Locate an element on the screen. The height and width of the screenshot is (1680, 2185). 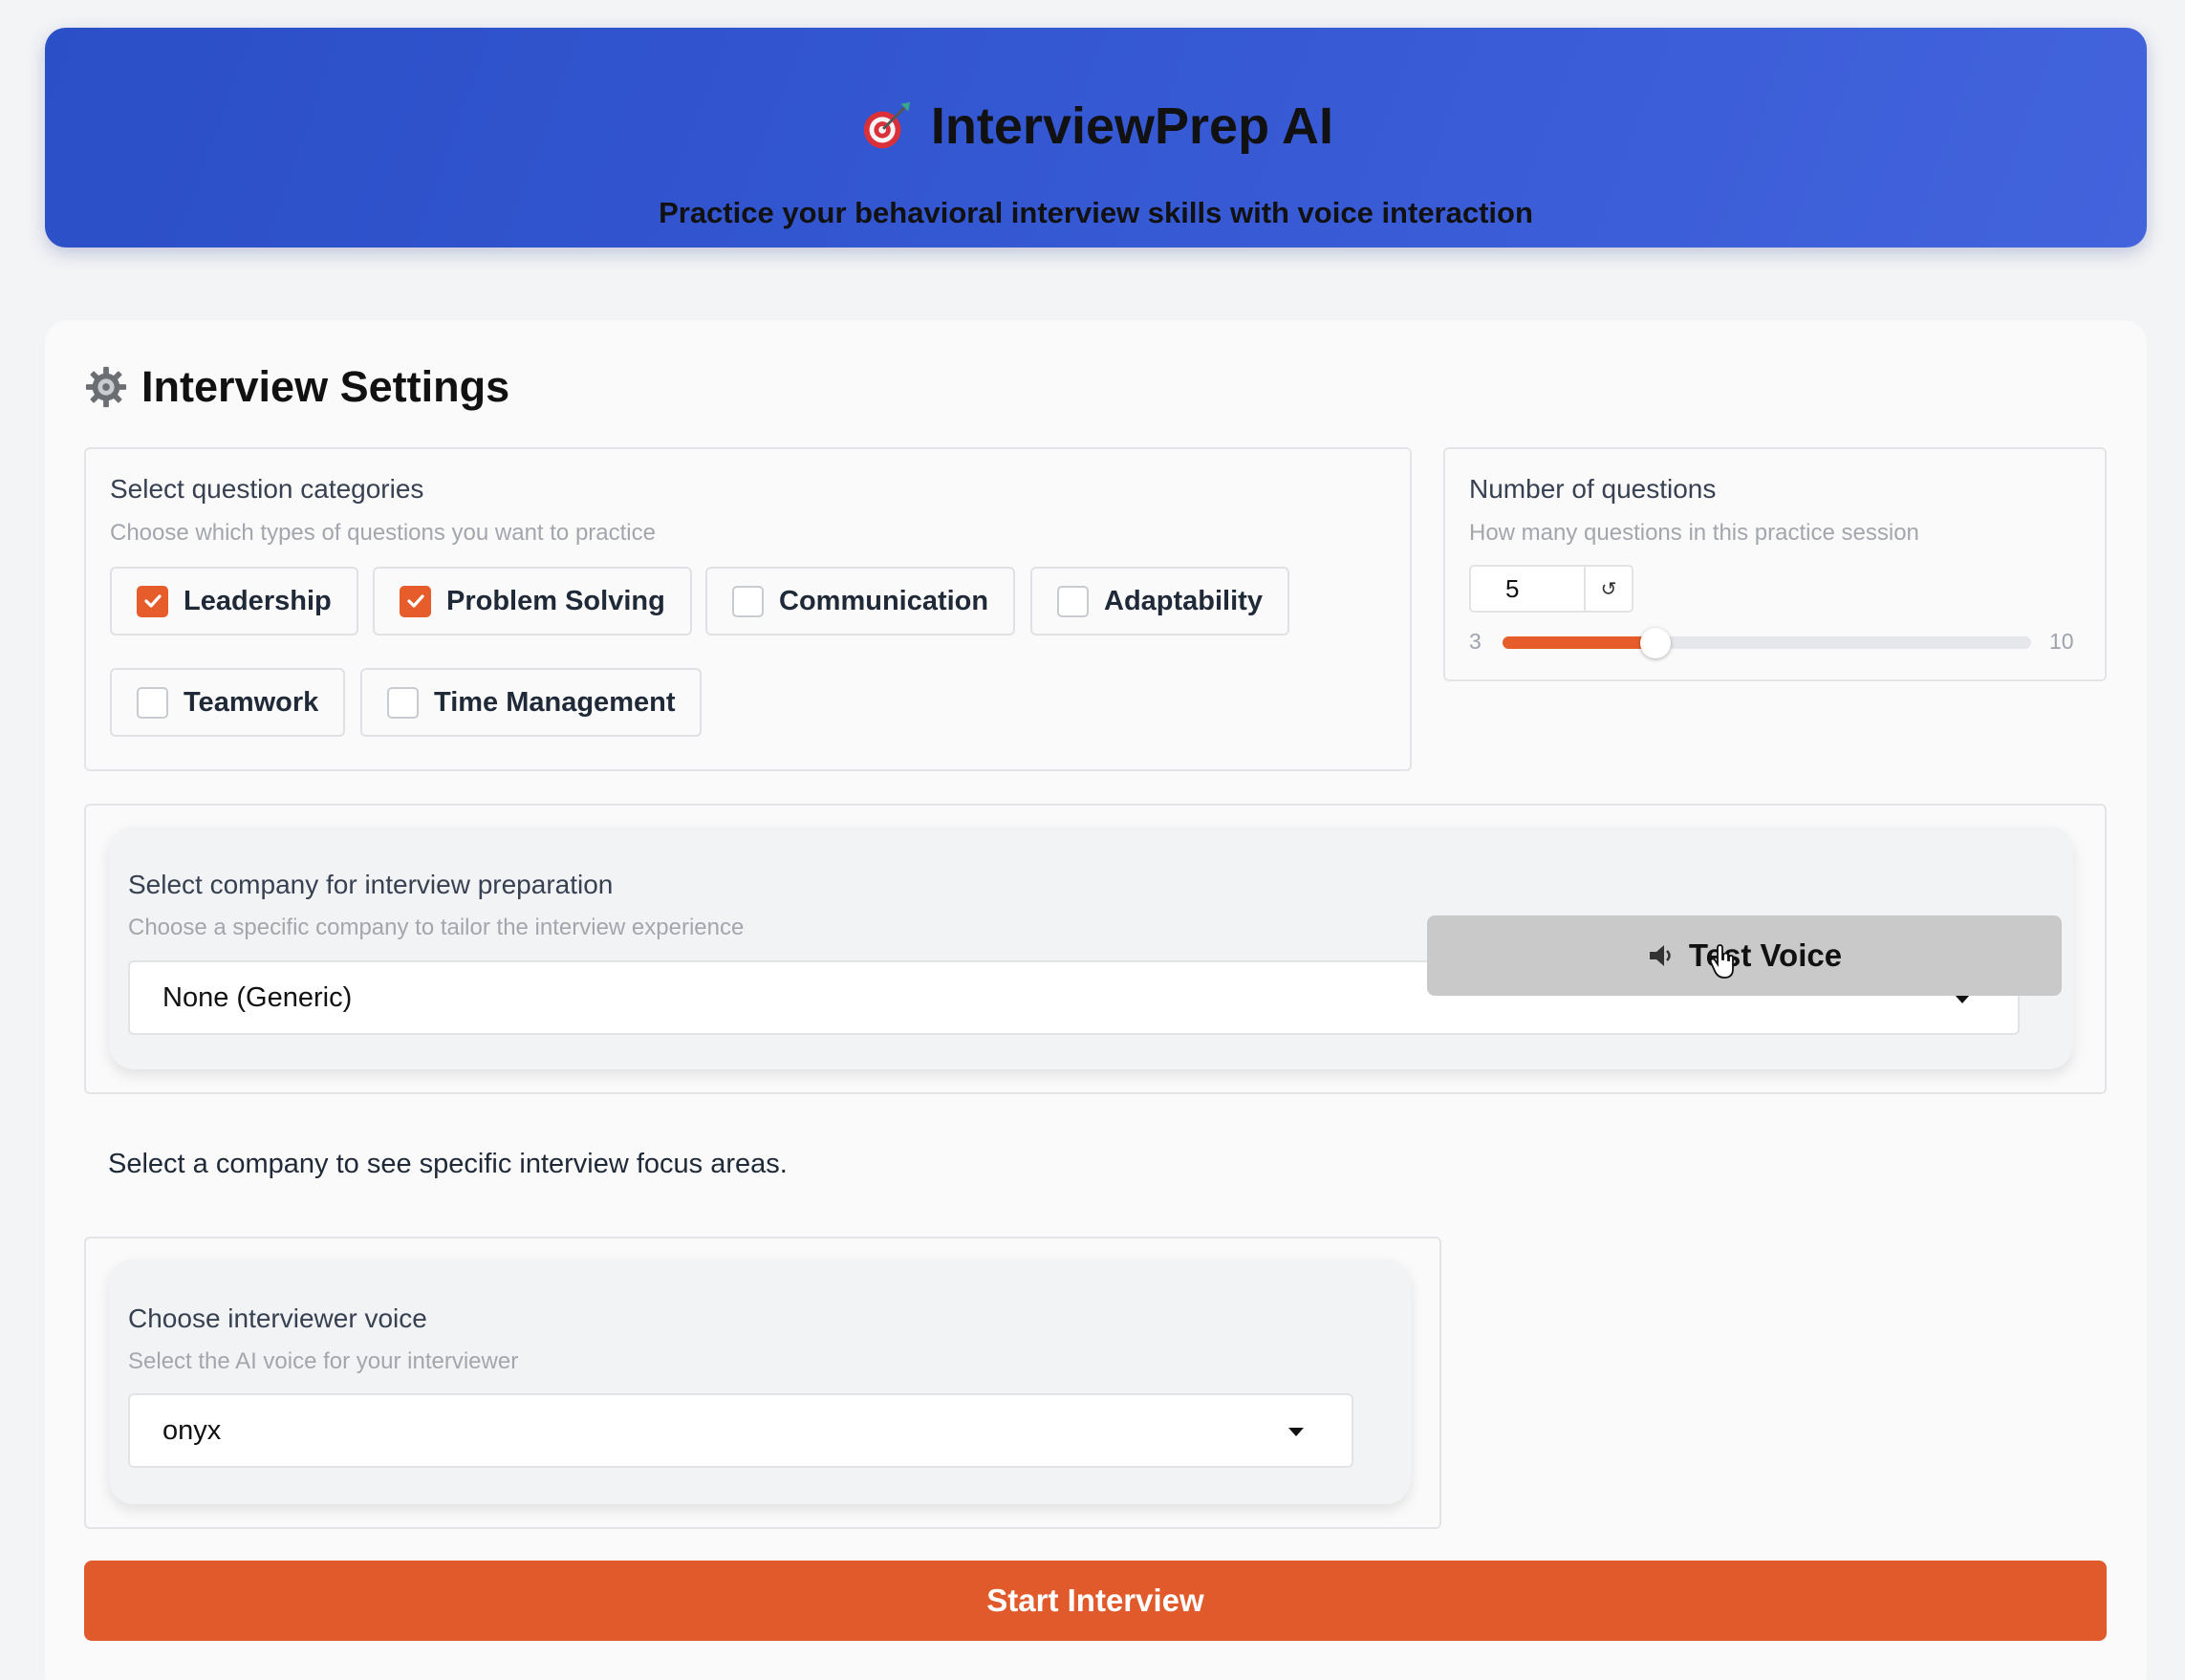
company-label: Select company for interview preparation is located at coordinates (371, 885).